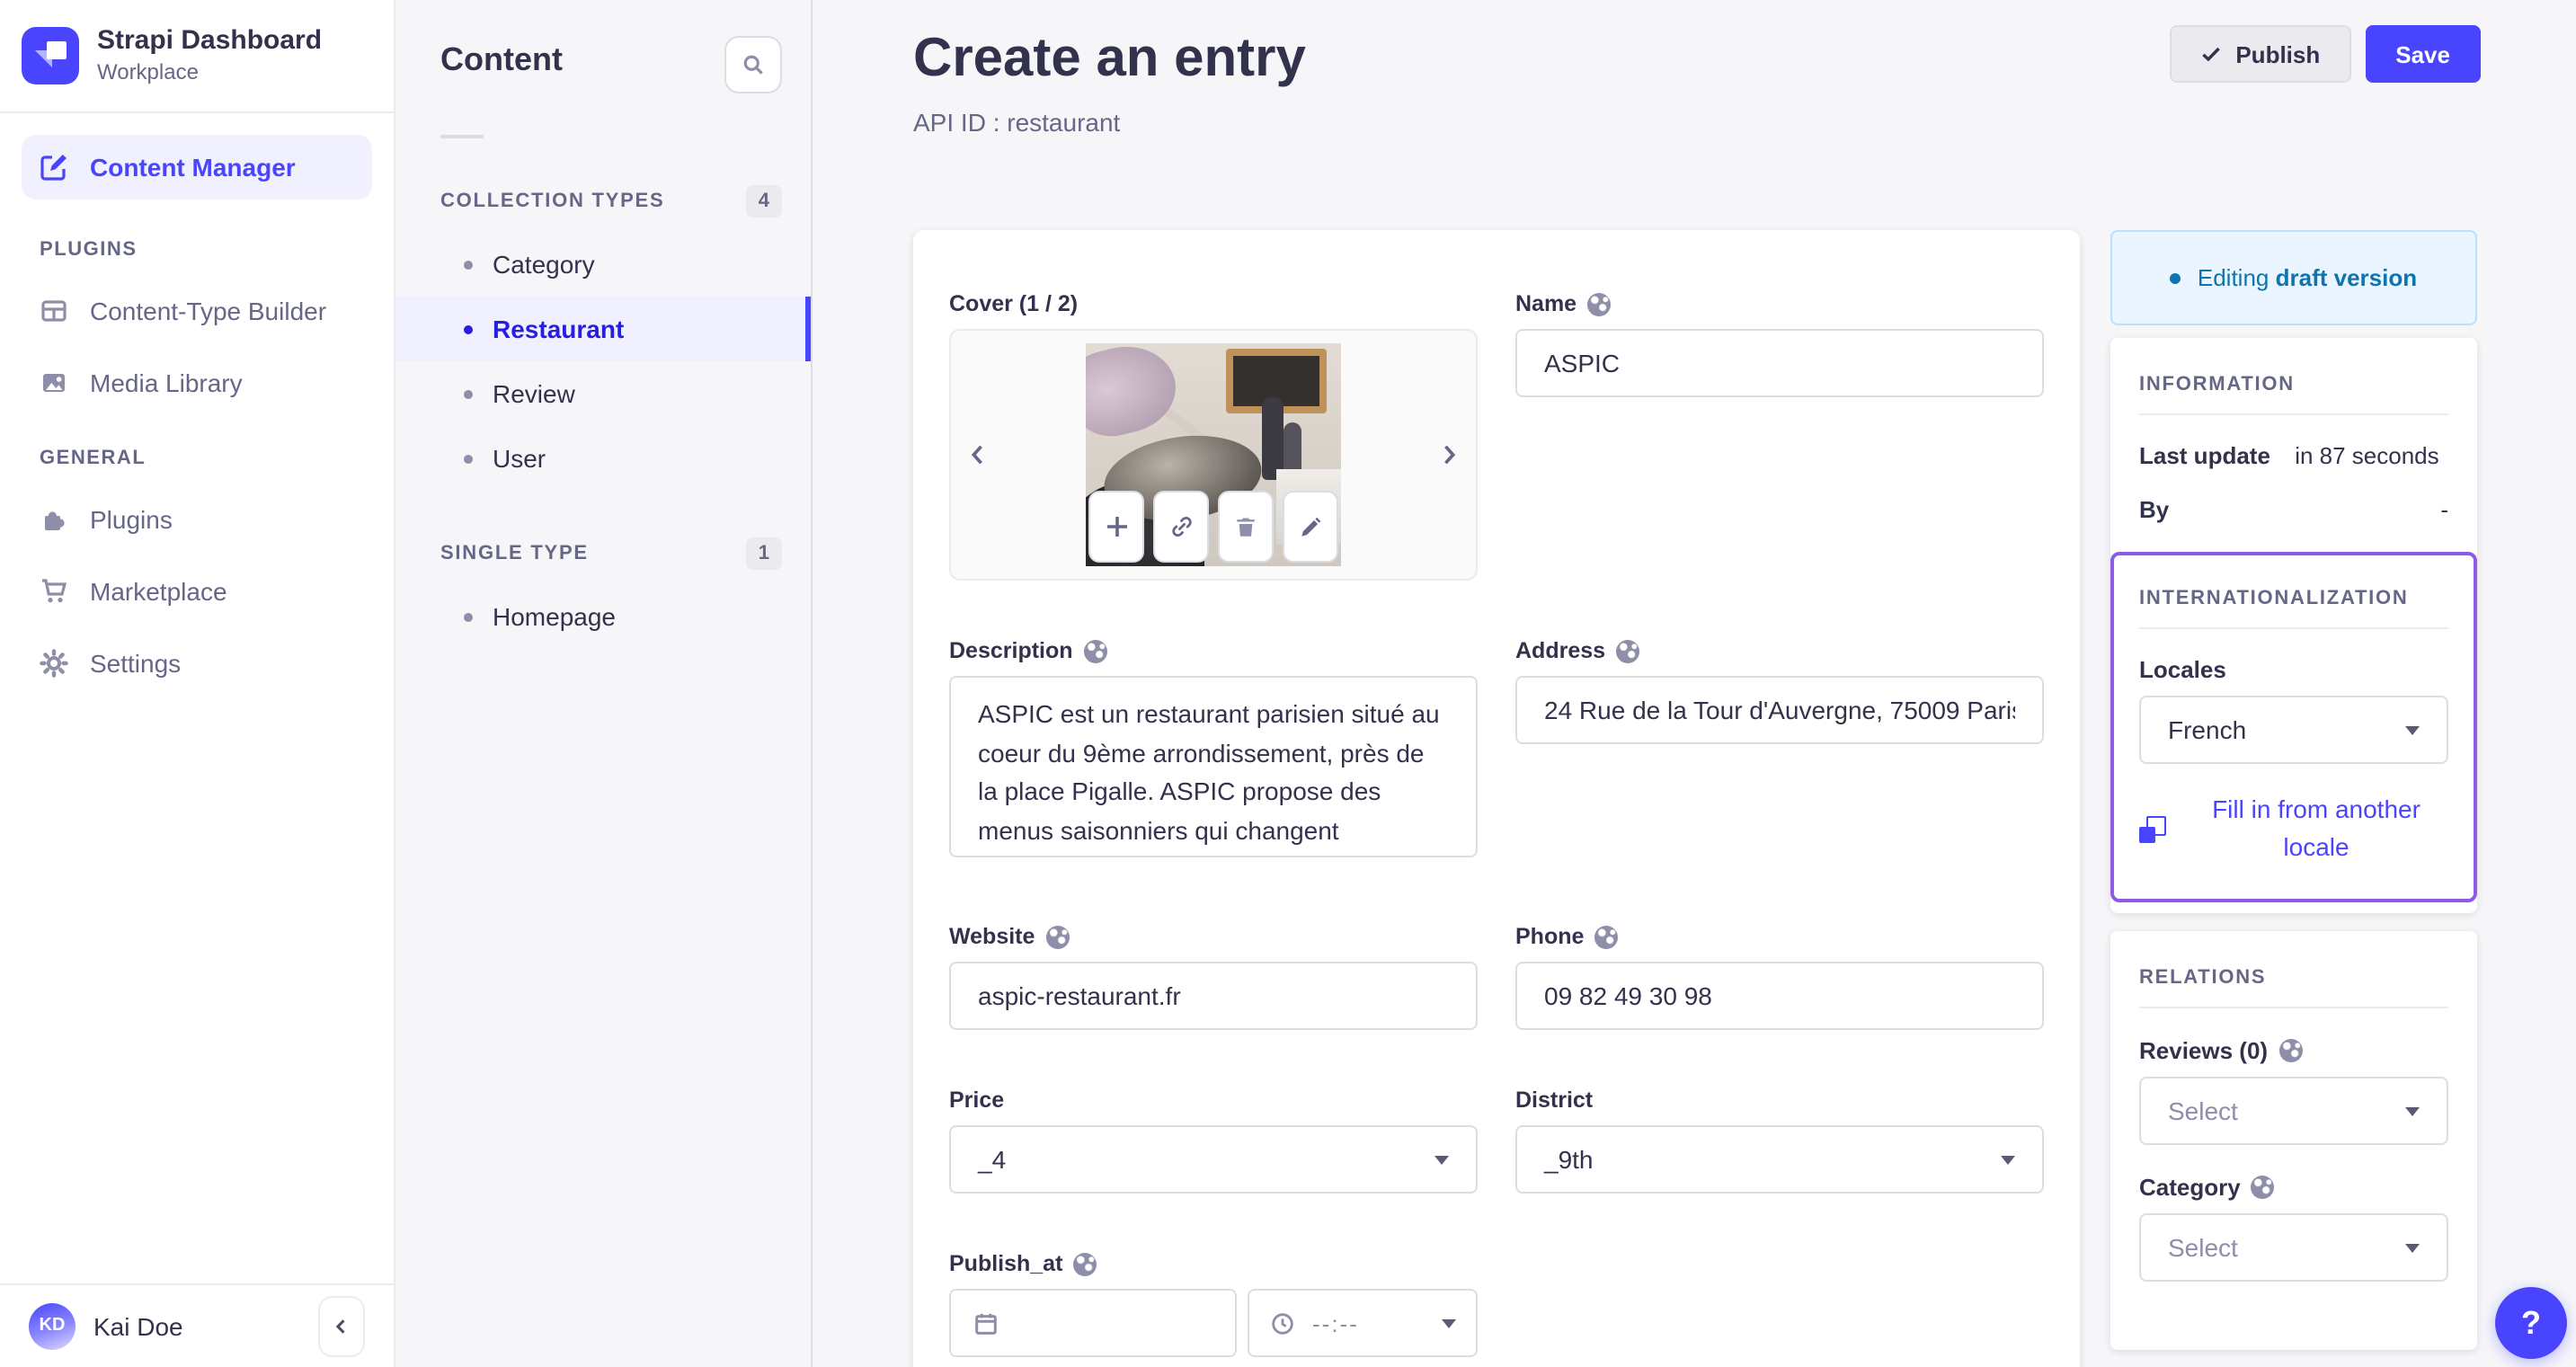 The image size is (2576, 1367). Describe the element at coordinates (52, 1325) in the screenshot. I see `avatar: KD` at that location.